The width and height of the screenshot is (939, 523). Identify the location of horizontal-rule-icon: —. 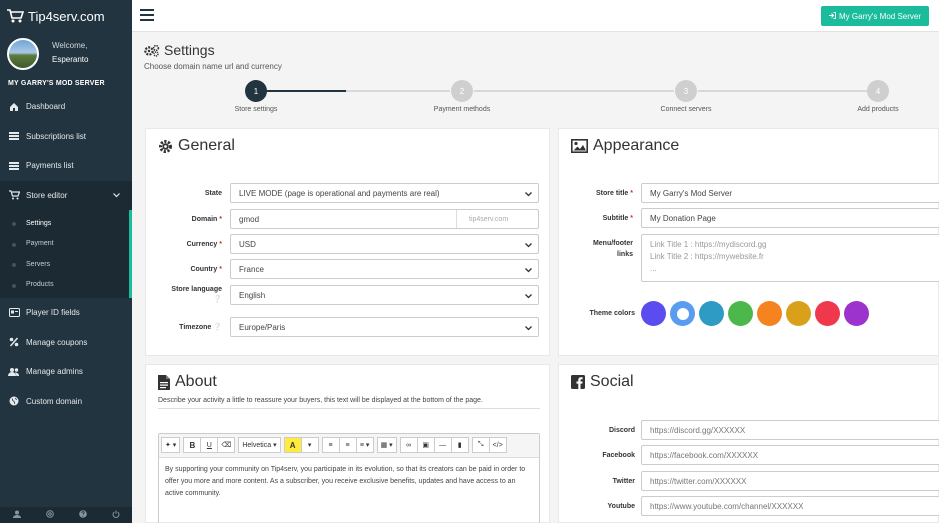
(442, 445).